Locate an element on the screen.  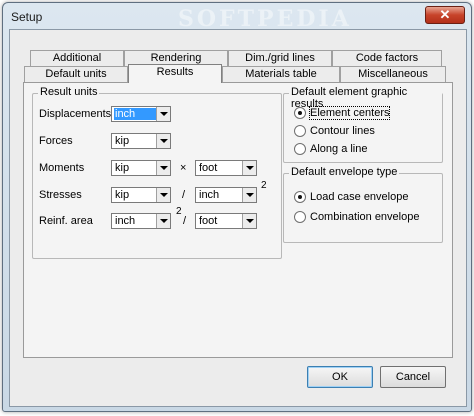
close-icon: ✕ is located at coordinates (445, 14).